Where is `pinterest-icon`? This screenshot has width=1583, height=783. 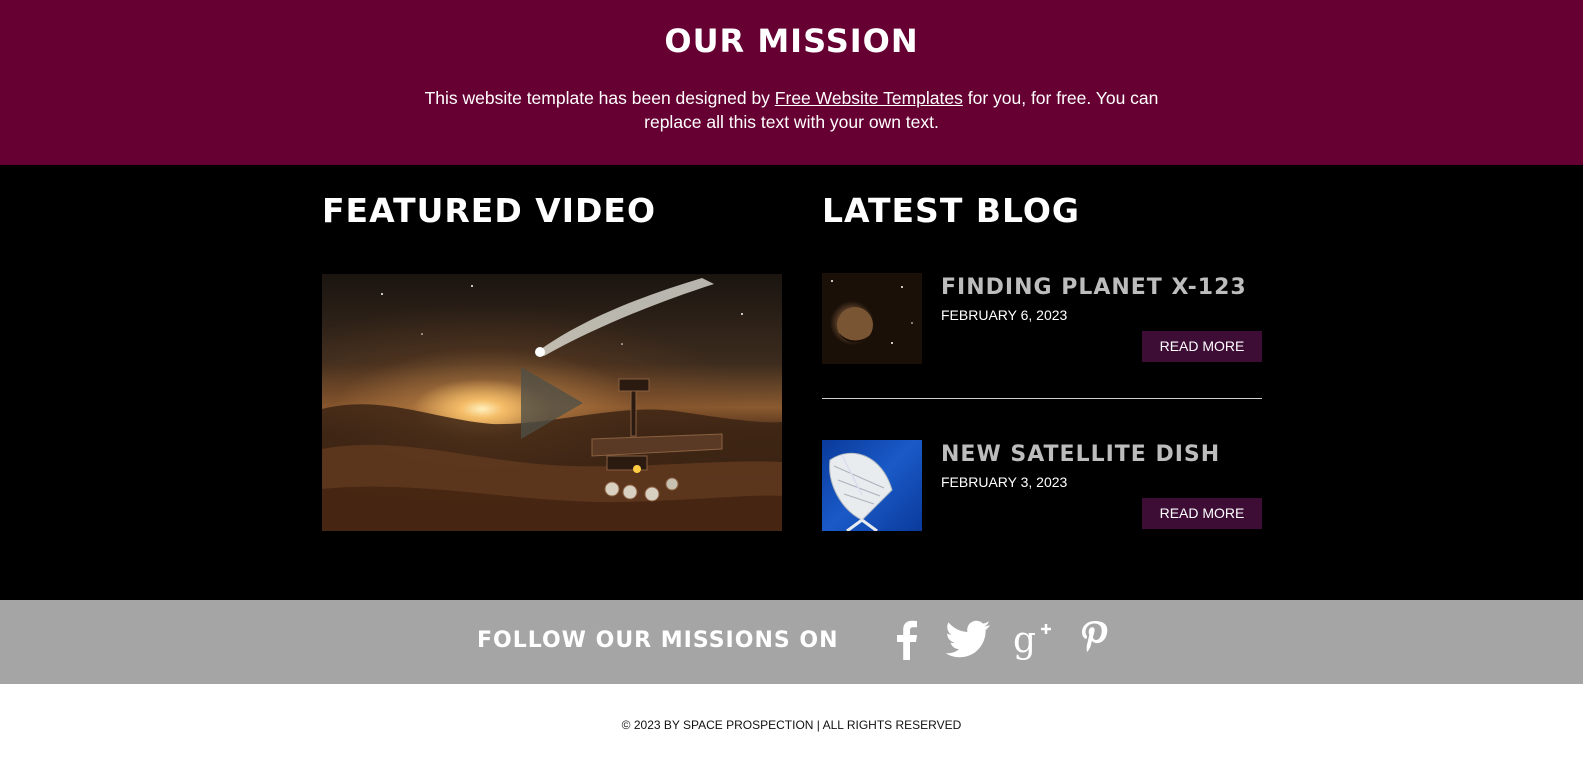 pinterest-icon is located at coordinates (1095, 640).